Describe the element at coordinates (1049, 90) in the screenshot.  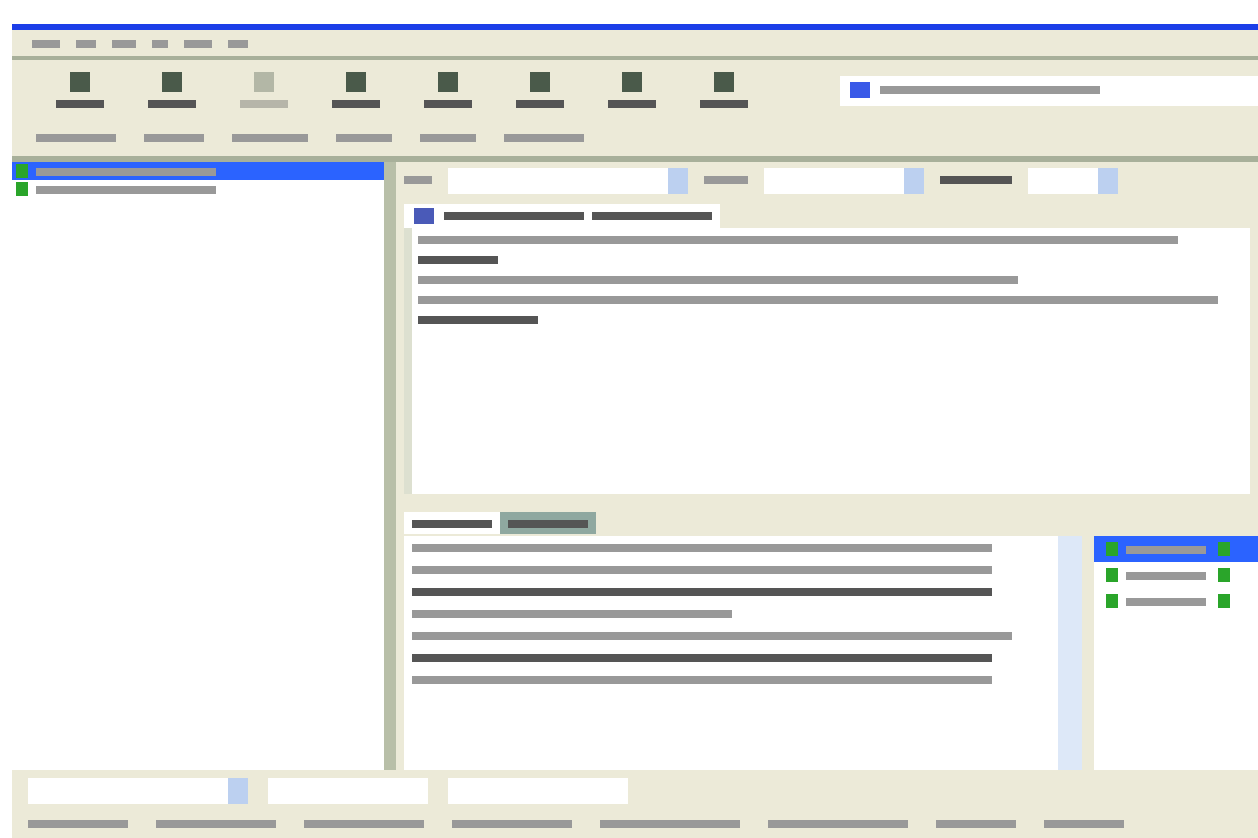
I see `search-field` at that location.